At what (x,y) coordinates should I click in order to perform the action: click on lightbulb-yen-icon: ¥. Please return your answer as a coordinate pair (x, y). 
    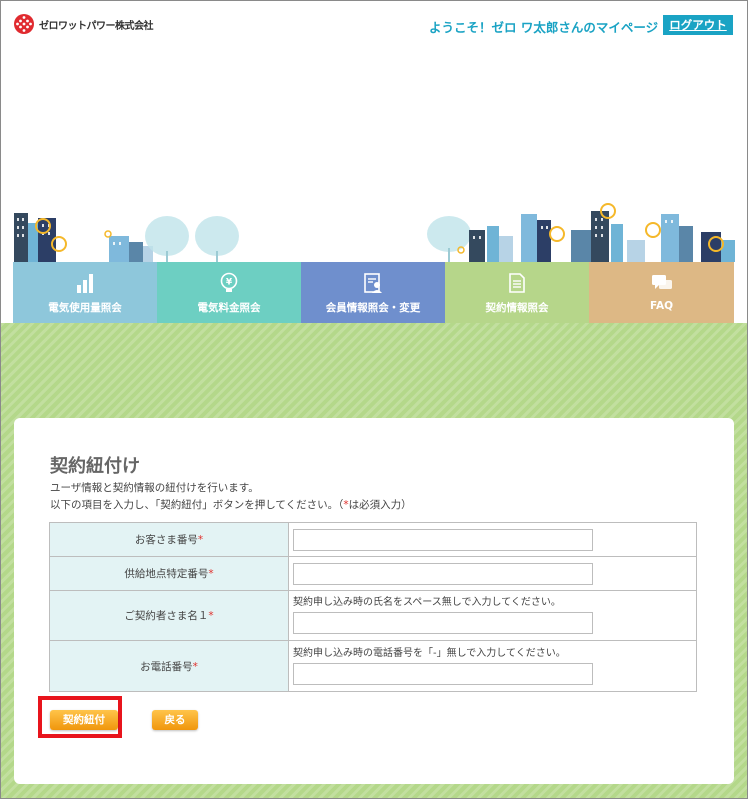
    Looking at the image, I should click on (229, 282).